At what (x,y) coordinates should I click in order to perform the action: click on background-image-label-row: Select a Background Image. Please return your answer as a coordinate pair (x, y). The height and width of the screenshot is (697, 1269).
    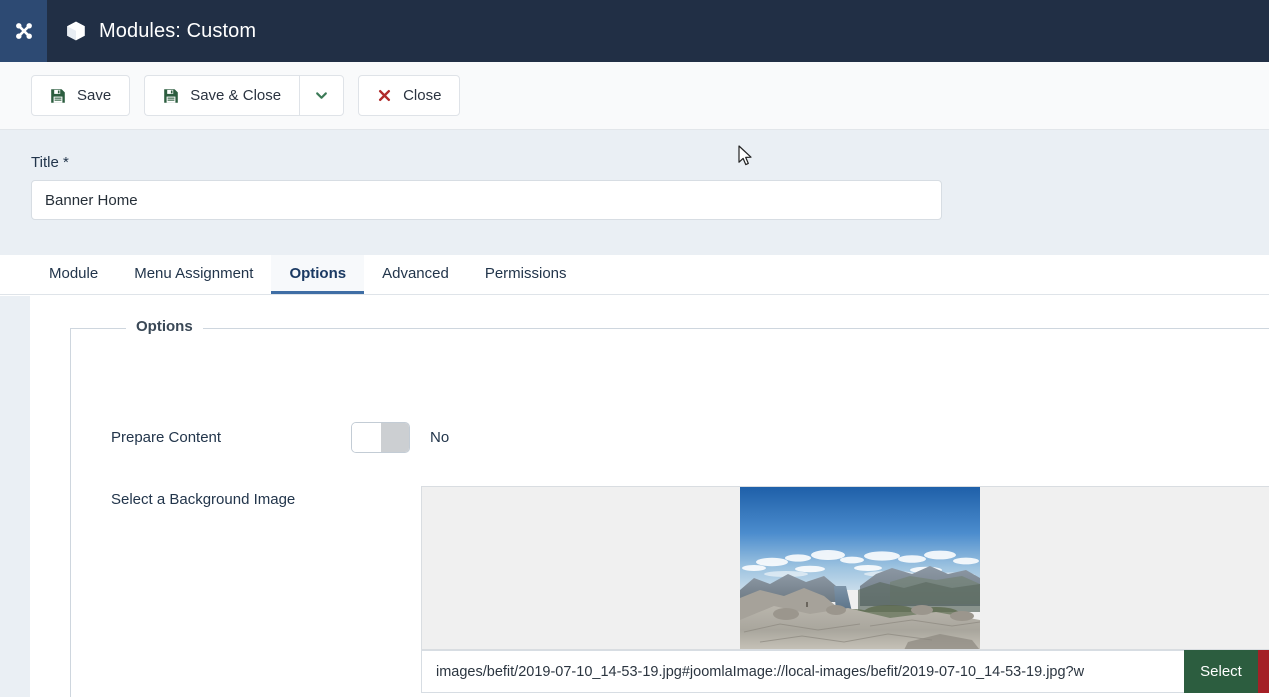
    Looking at the image, I should click on (203, 499).